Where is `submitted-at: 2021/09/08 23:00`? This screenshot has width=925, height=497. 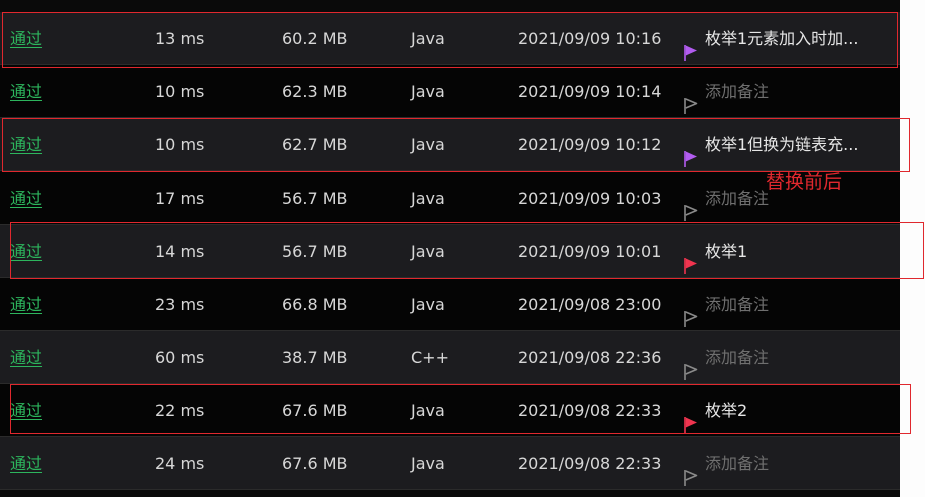 submitted-at: 2021/09/08 23:00 is located at coordinates (590, 304).